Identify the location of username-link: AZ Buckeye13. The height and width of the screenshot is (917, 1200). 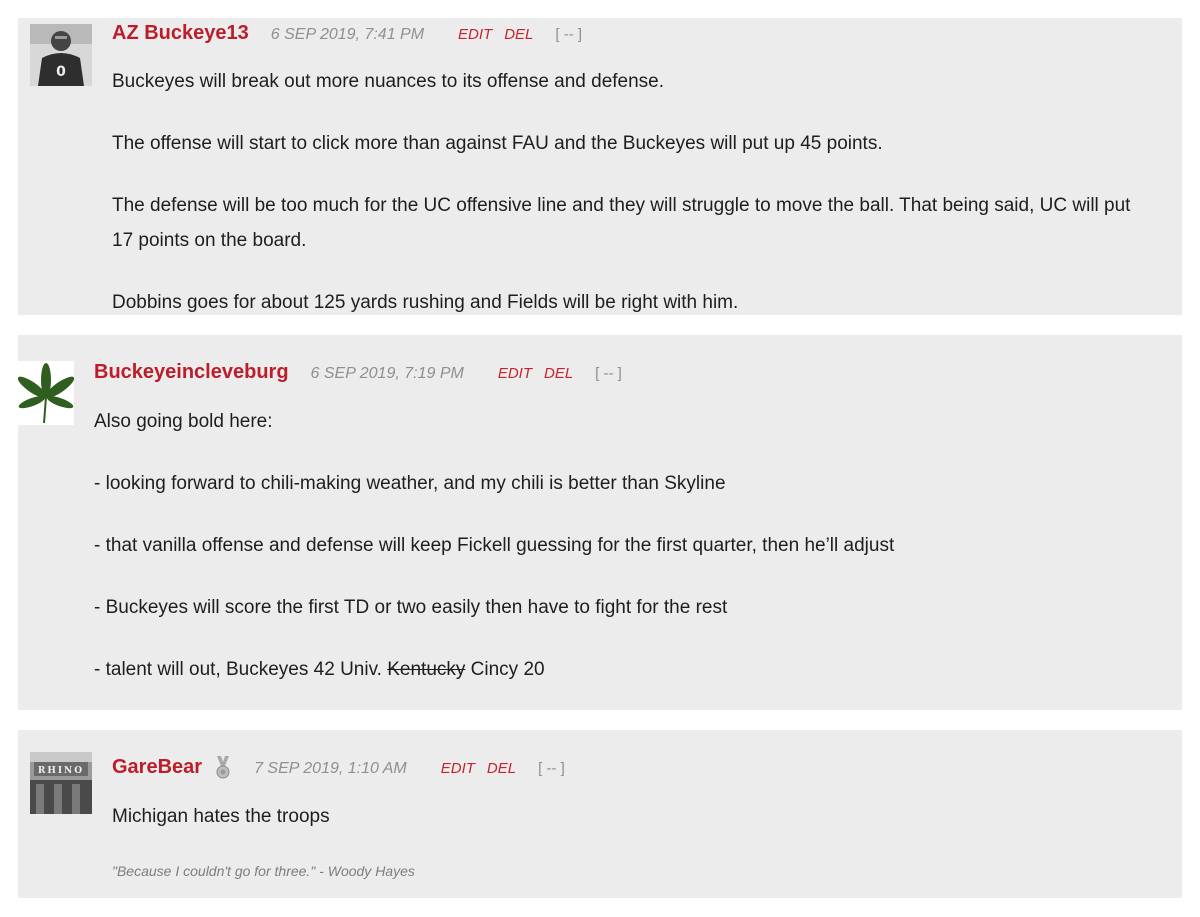
(180, 33).